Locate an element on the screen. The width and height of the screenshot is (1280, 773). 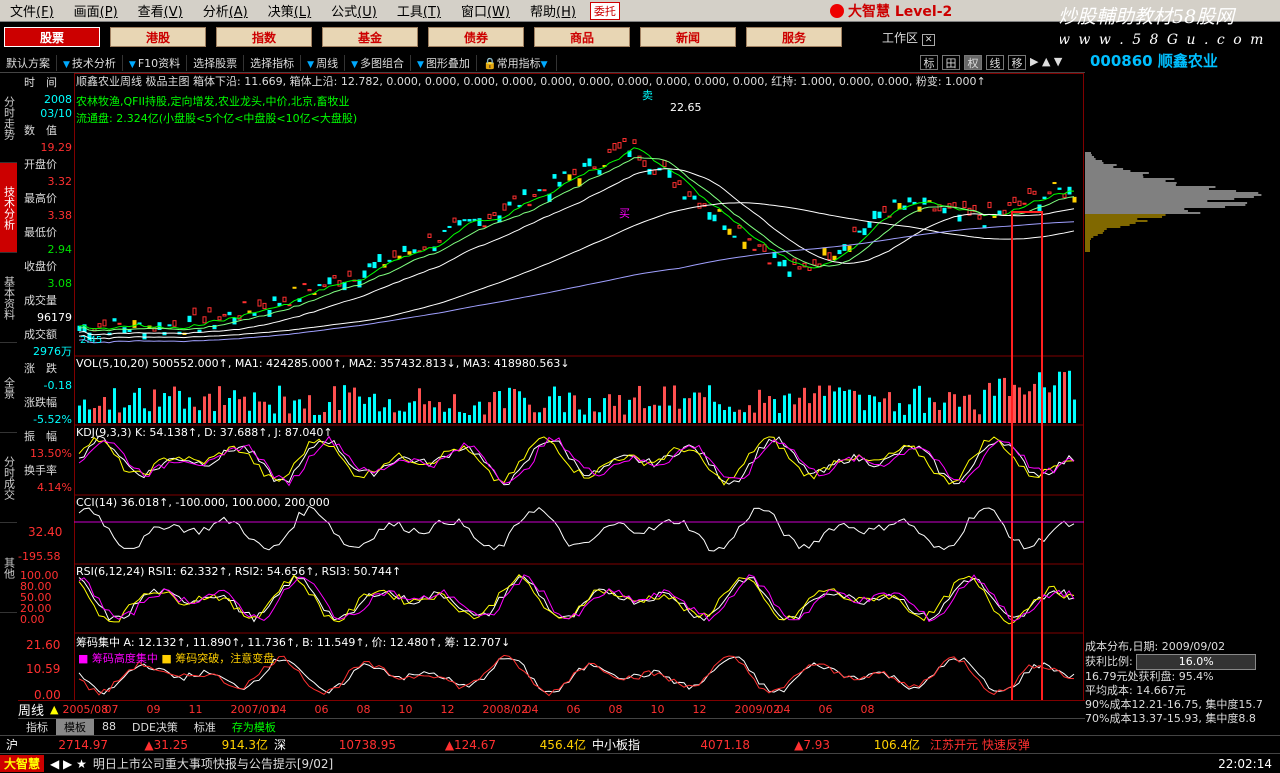
sme-label: 中小板指 is located at coordinates (613, 744).